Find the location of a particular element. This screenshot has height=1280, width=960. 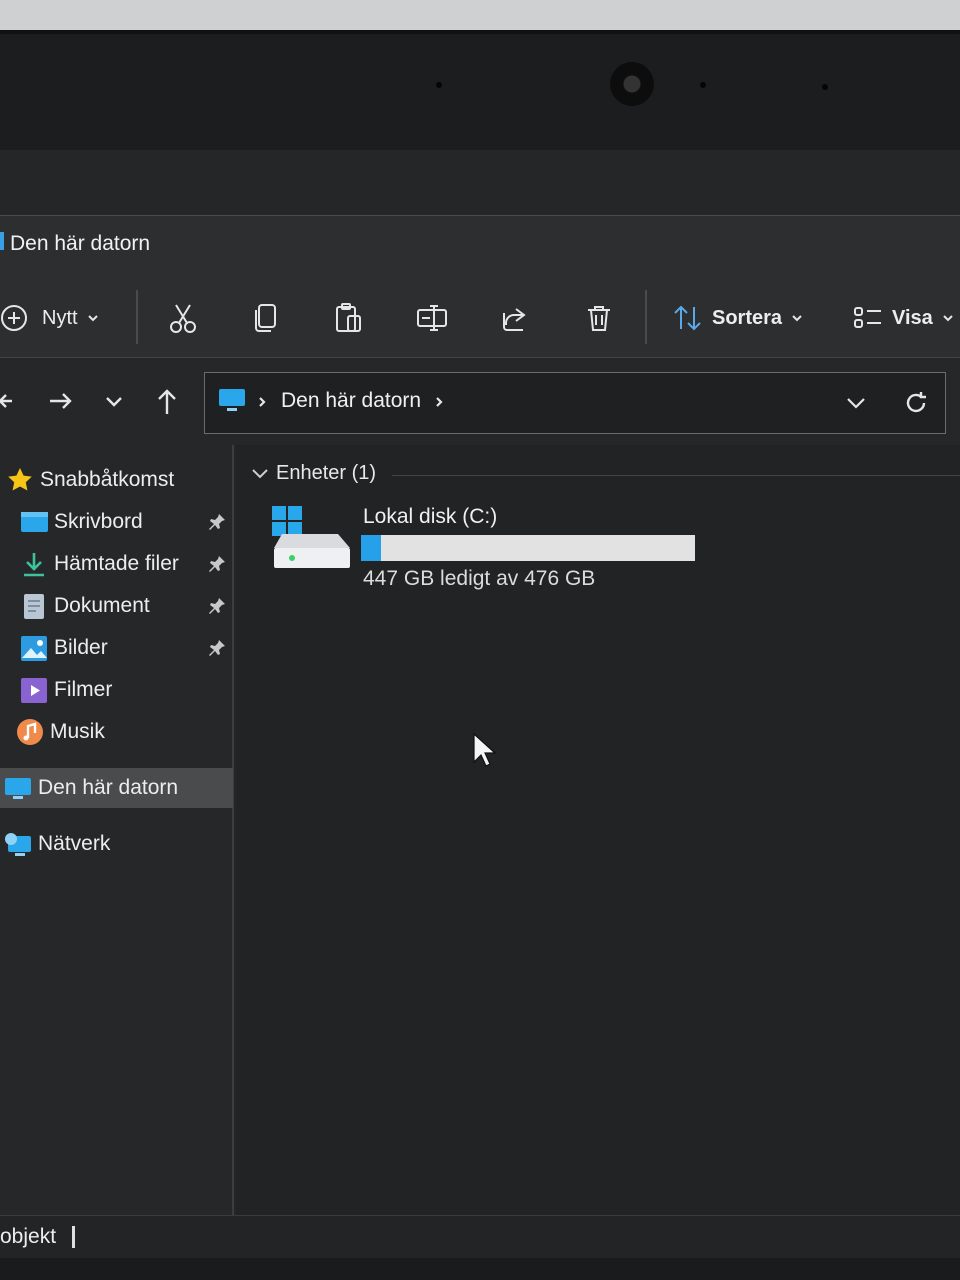

sidebar-item-label: Snabbåtkomst is located at coordinates (107, 479).